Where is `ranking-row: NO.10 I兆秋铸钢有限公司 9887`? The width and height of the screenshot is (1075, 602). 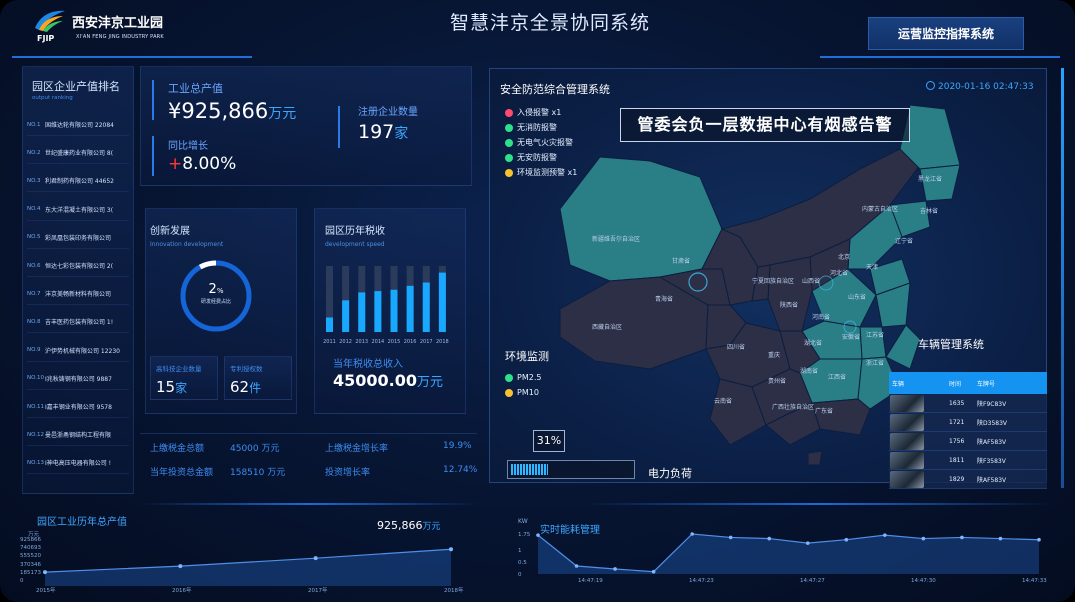
ranking-row: NO.10 I兆秋铸钢有限公司 9887 is located at coordinates (78, 379).